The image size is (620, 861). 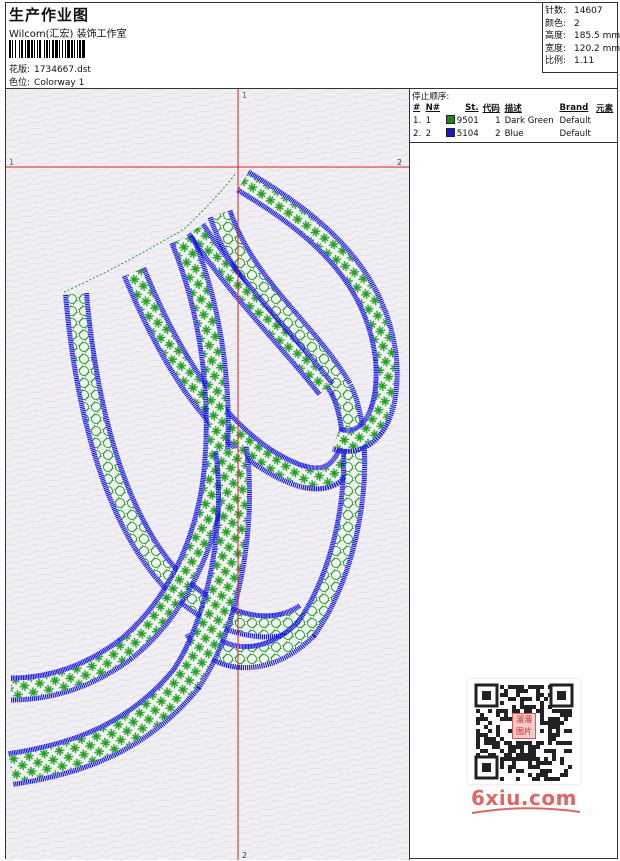 What do you see at coordinates (399, 162) in the screenshot?
I see `crosshair-right-marker: 2` at bounding box center [399, 162].